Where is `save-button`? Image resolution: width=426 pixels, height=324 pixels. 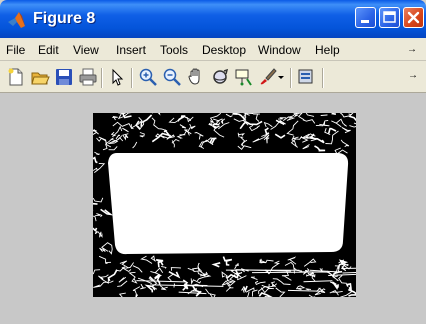 save-button is located at coordinates (64, 77).